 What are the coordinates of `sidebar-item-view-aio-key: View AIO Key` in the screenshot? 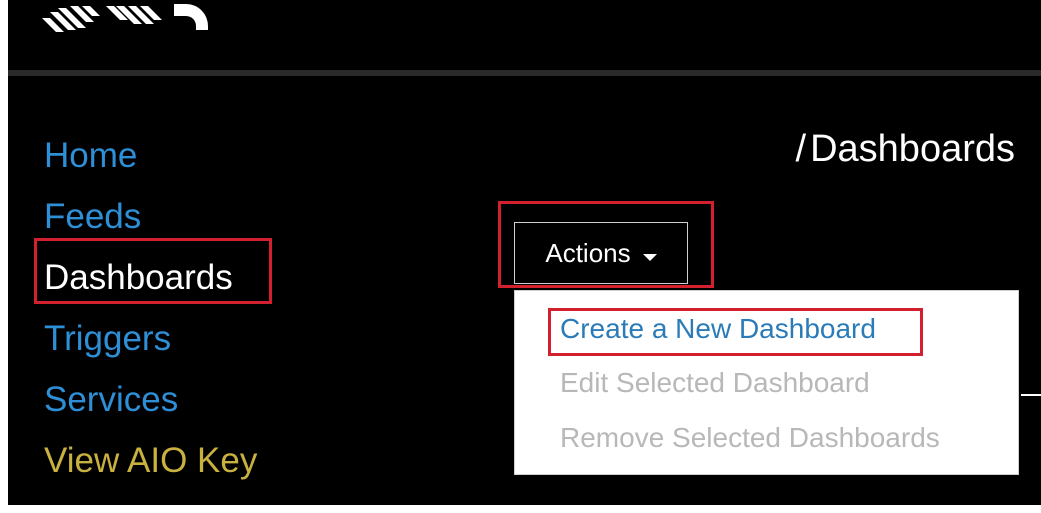 It's located at (150, 460).